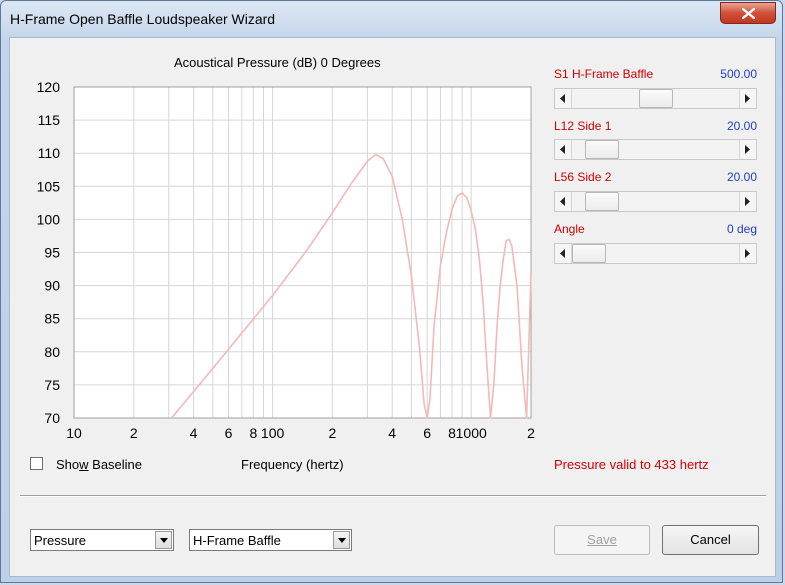 This screenshot has height=585, width=785. I want to click on close-button, so click(748, 13).